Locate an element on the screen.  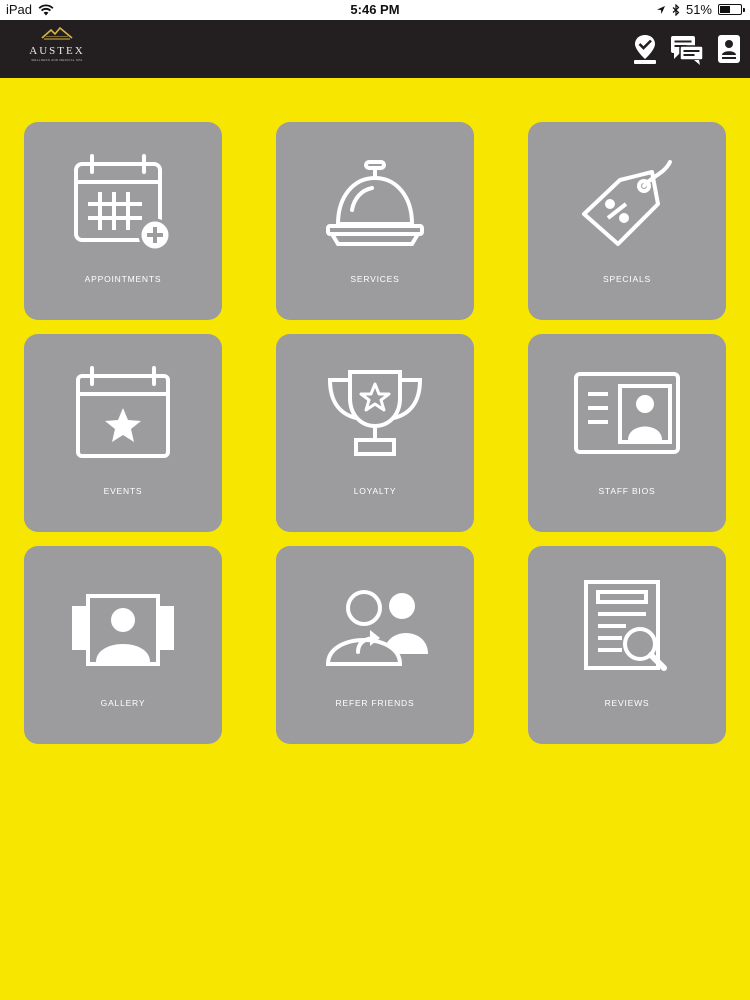
tile-label: EVENTS is located at coordinates (123, 491).